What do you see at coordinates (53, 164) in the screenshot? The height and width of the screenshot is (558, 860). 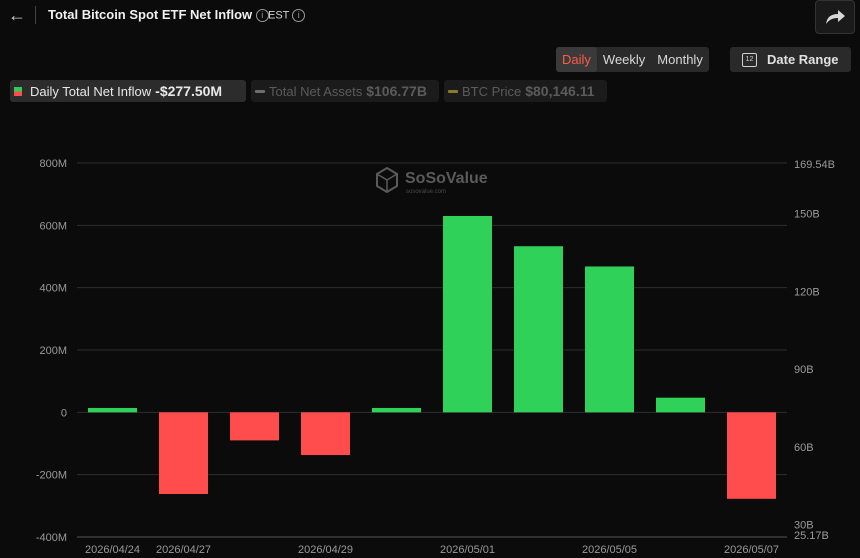 I see `y-tick-label: 800M` at bounding box center [53, 164].